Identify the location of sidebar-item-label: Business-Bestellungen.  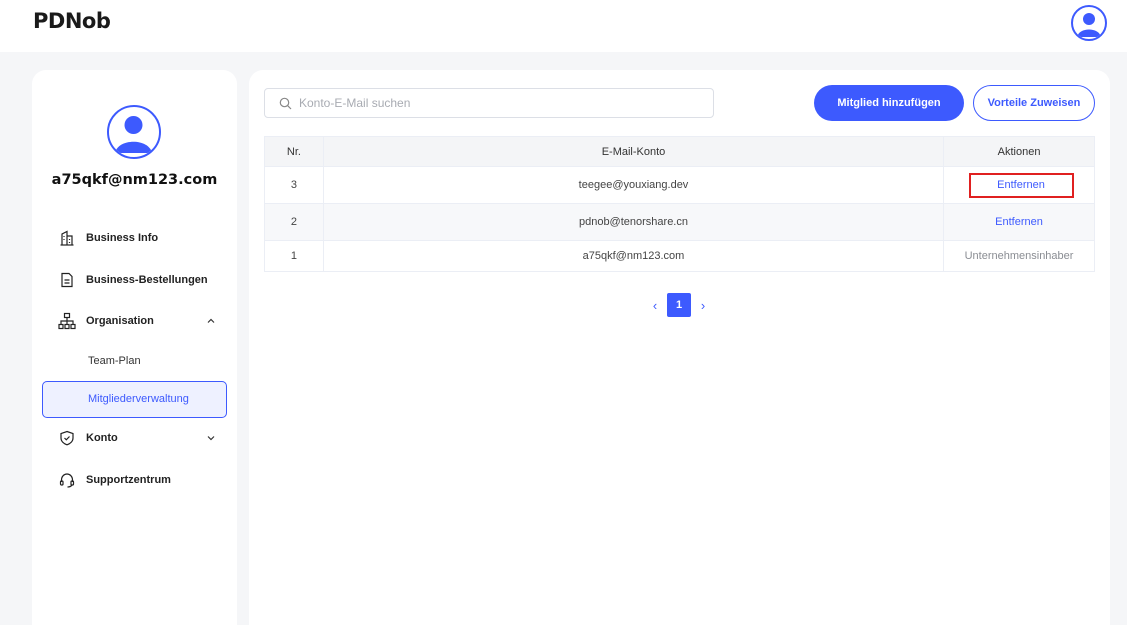
(147, 280).